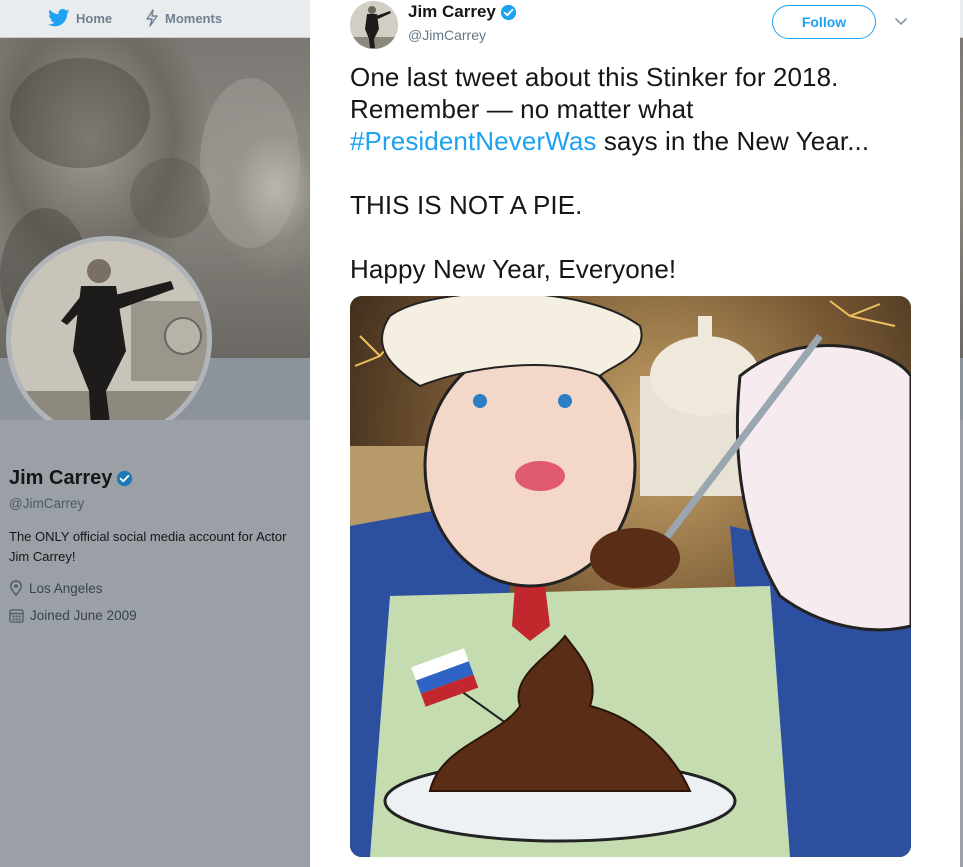  I want to click on hashtag-link: #PresidentNeverWas, so click(473, 141).